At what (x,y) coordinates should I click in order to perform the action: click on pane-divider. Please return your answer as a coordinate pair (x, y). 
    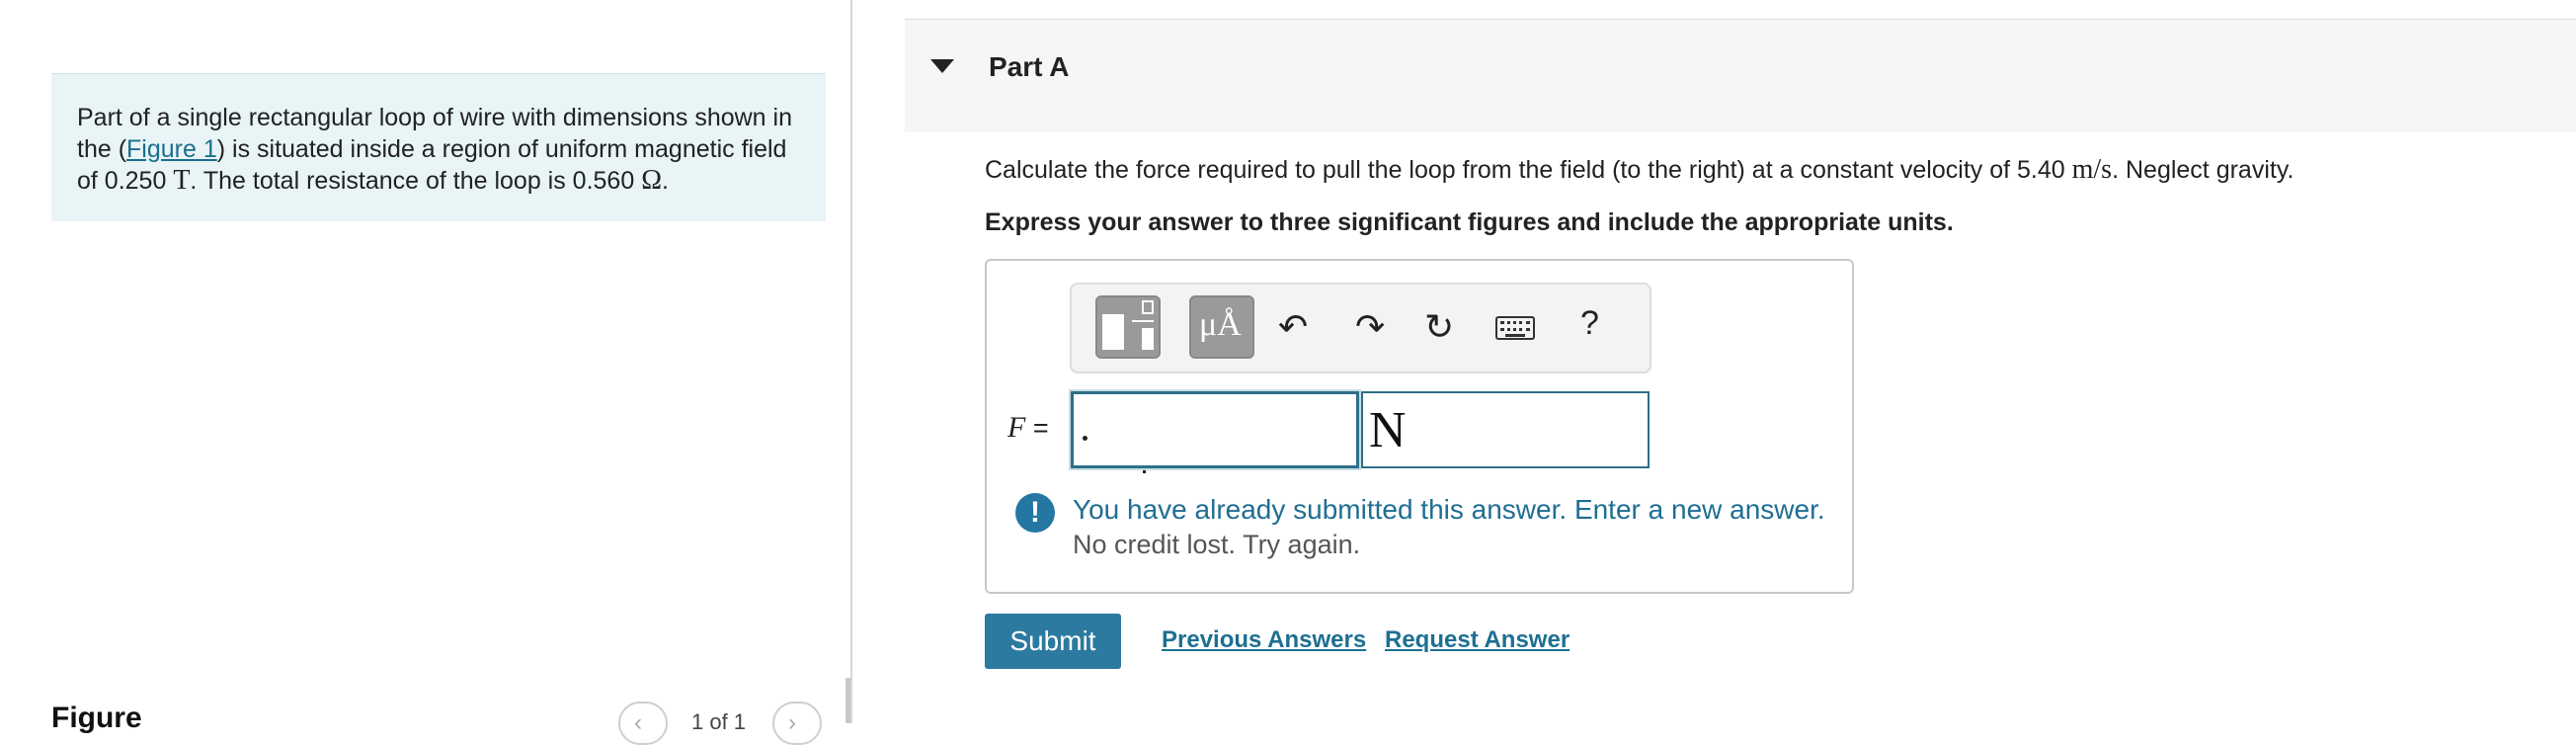
    Looking at the image, I should click on (851, 361).